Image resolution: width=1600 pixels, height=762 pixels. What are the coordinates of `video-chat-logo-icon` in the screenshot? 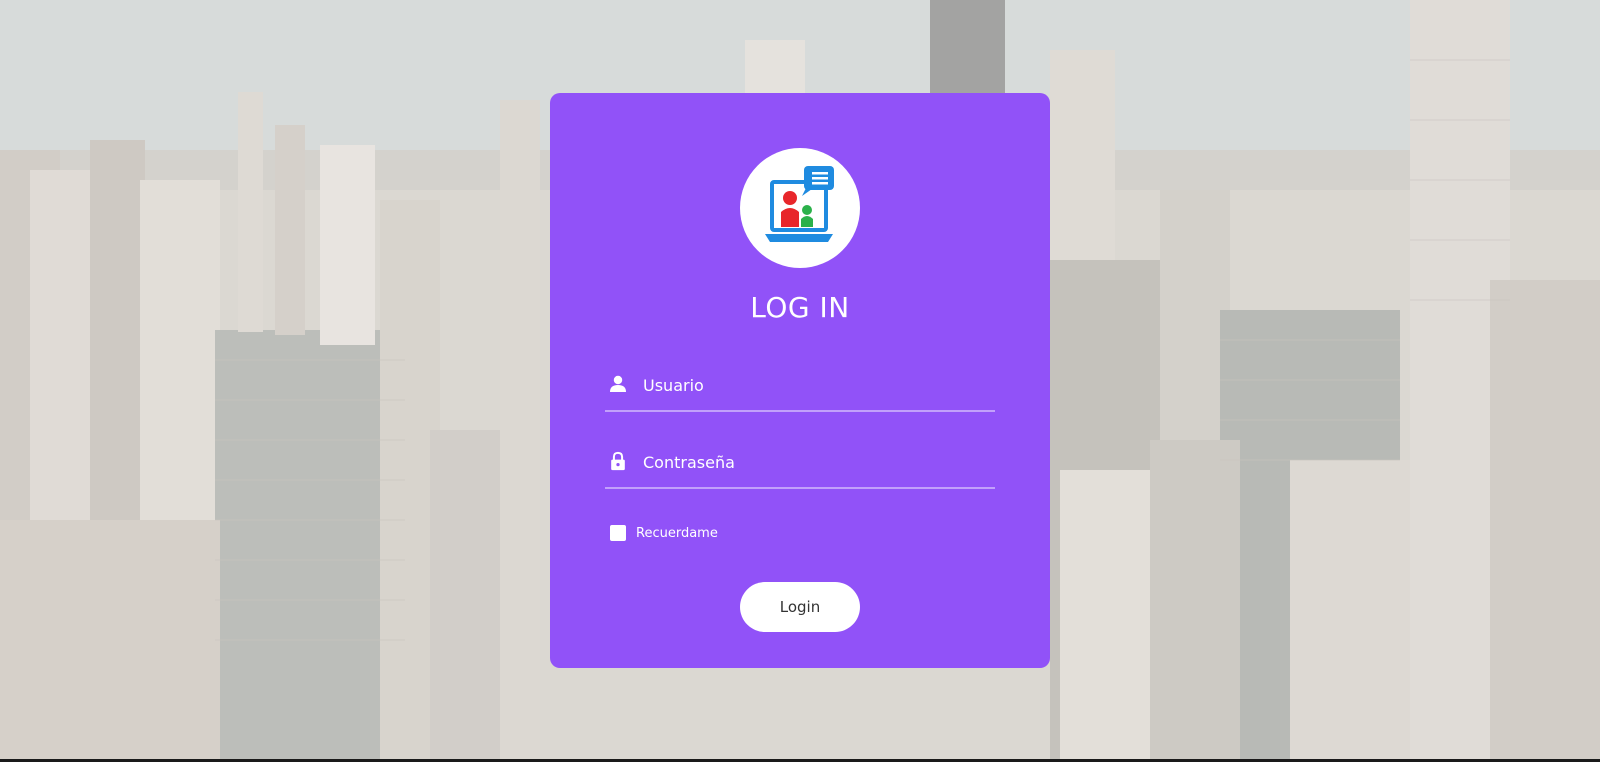 It's located at (800, 208).